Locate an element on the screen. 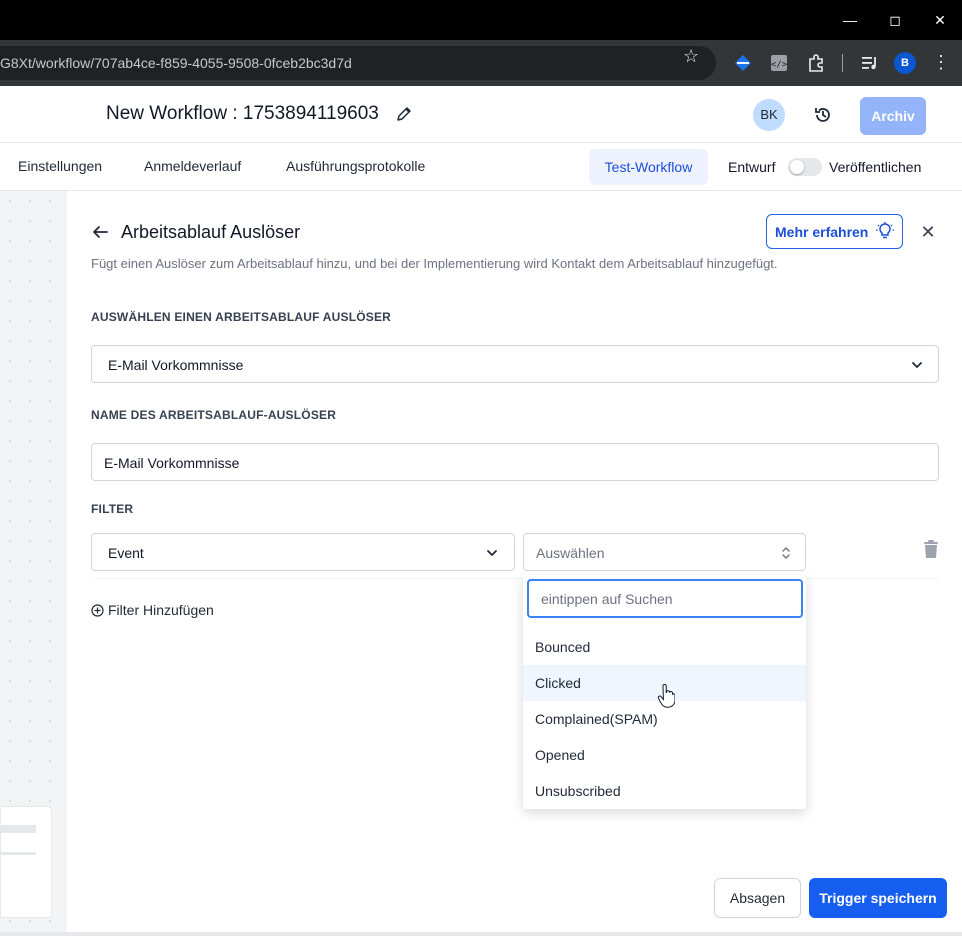 The height and width of the screenshot is (936, 962). user-avatar: BK is located at coordinates (769, 115).